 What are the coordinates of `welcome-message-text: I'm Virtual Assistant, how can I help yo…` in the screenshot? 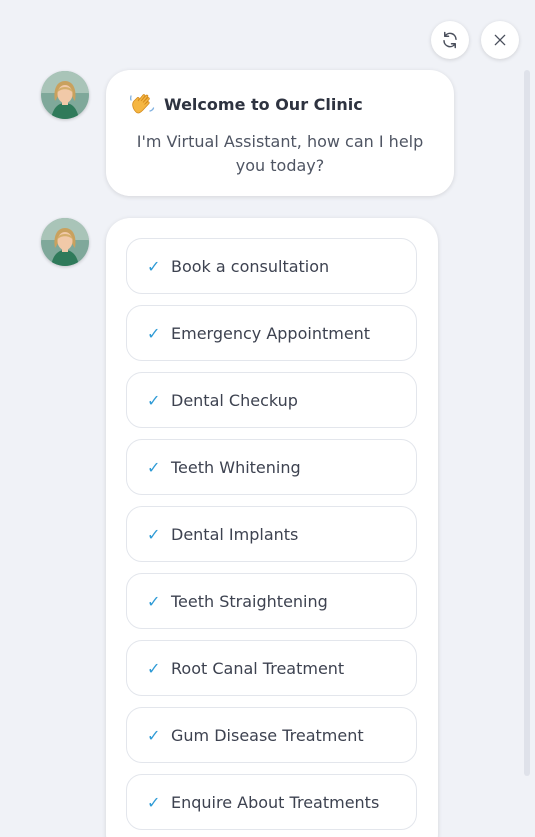 It's located at (280, 153).